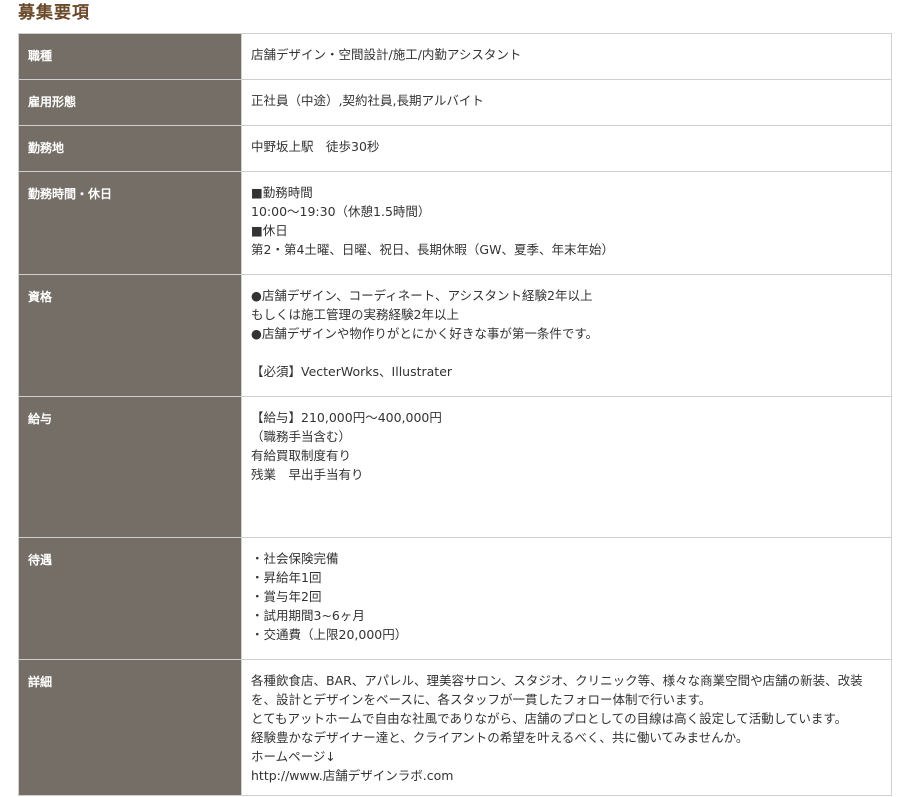 The image size is (907, 797). What do you see at coordinates (346, 417) in the screenshot?
I see `salary-line: 【給与】210,000円～400,000円` at bounding box center [346, 417].